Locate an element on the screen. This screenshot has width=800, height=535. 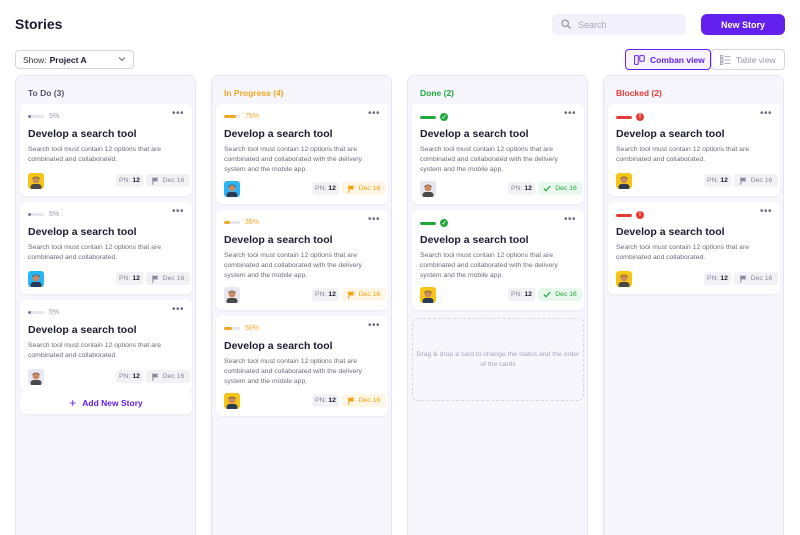
column-title: To Do (3) is located at coordinates (46, 93).